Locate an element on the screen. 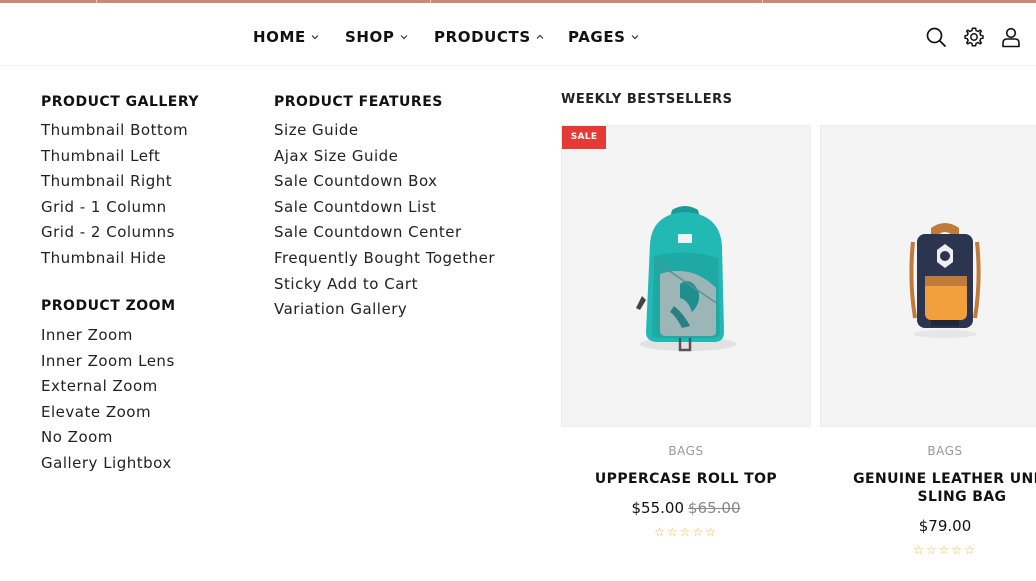 The image size is (1036, 581). product-price-row: $79.00 is located at coordinates (928, 526).